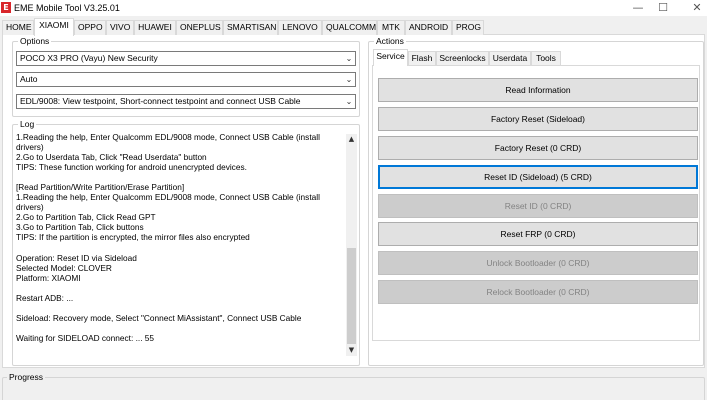  I want to click on subtab-flash: Flash, so click(422, 58).